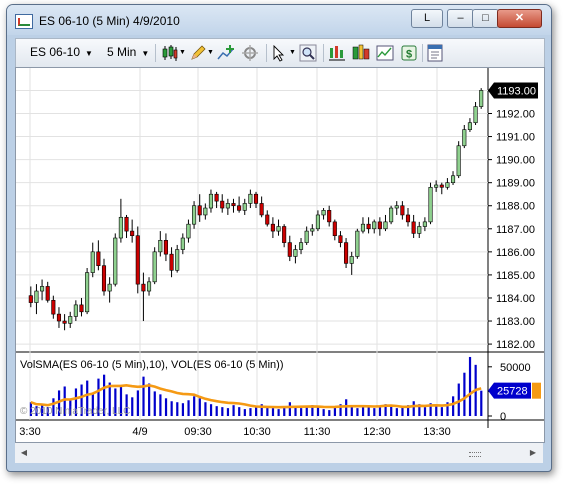 The image size is (565, 484). What do you see at coordinates (361, 53) in the screenshot?
I see `chart-trader-icon` at bounding box center [361, 53].